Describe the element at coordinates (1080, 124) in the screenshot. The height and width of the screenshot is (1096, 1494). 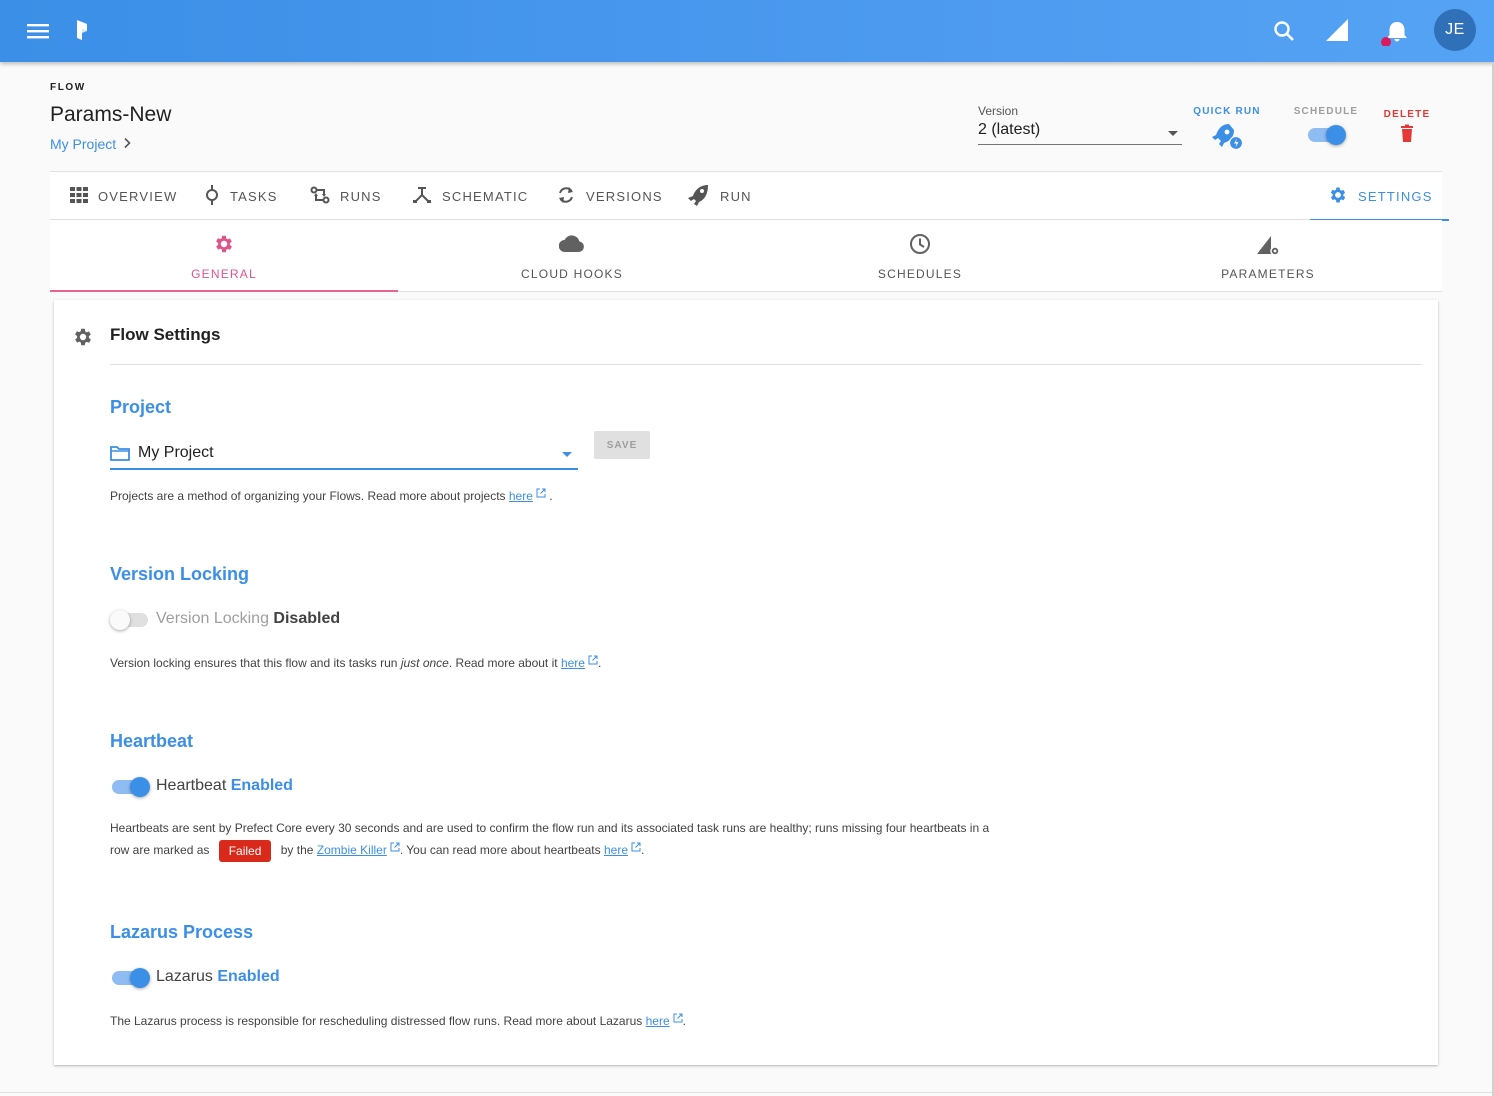
I see `version-select: Version 2 (latest)` at that location.